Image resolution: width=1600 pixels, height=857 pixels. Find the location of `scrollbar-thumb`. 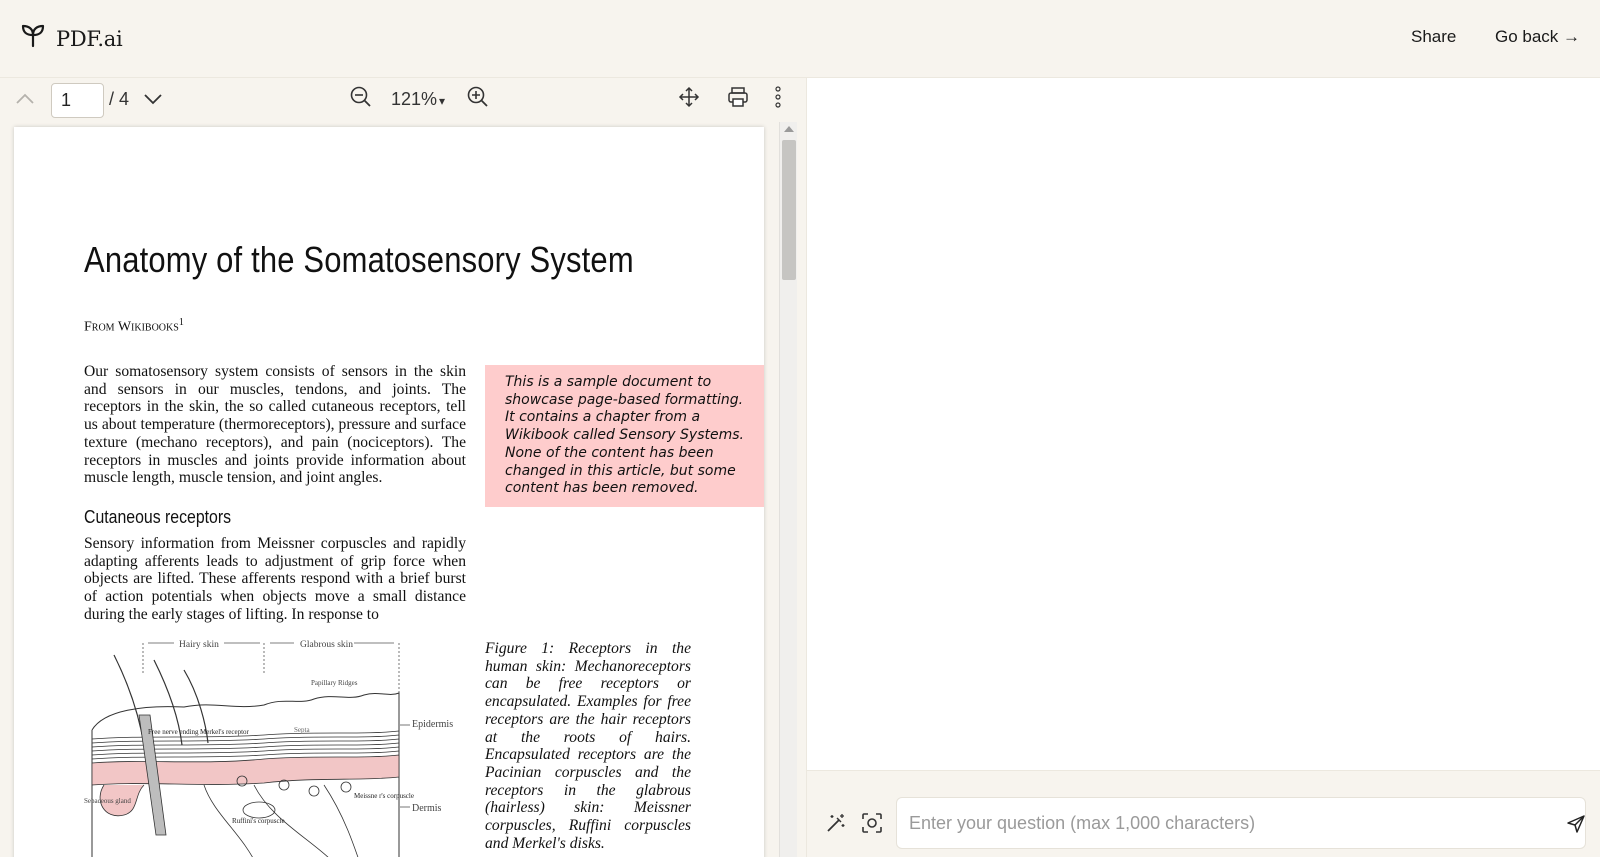

scrollbar-thumb is located at coordinates (789, 210).